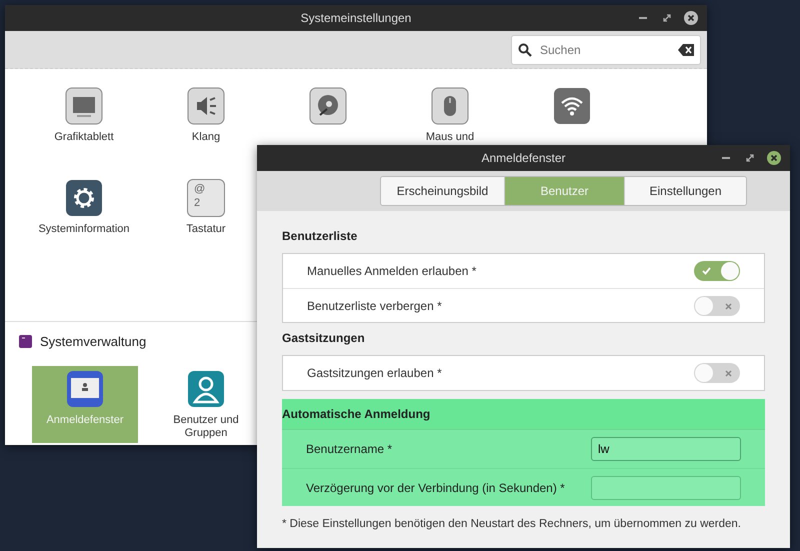 The height and width of the screenshot is (551, 800). Describe the element at coordinates (84, 137) in the screenshot. I see `item-label: Grafiktablett` at that location.